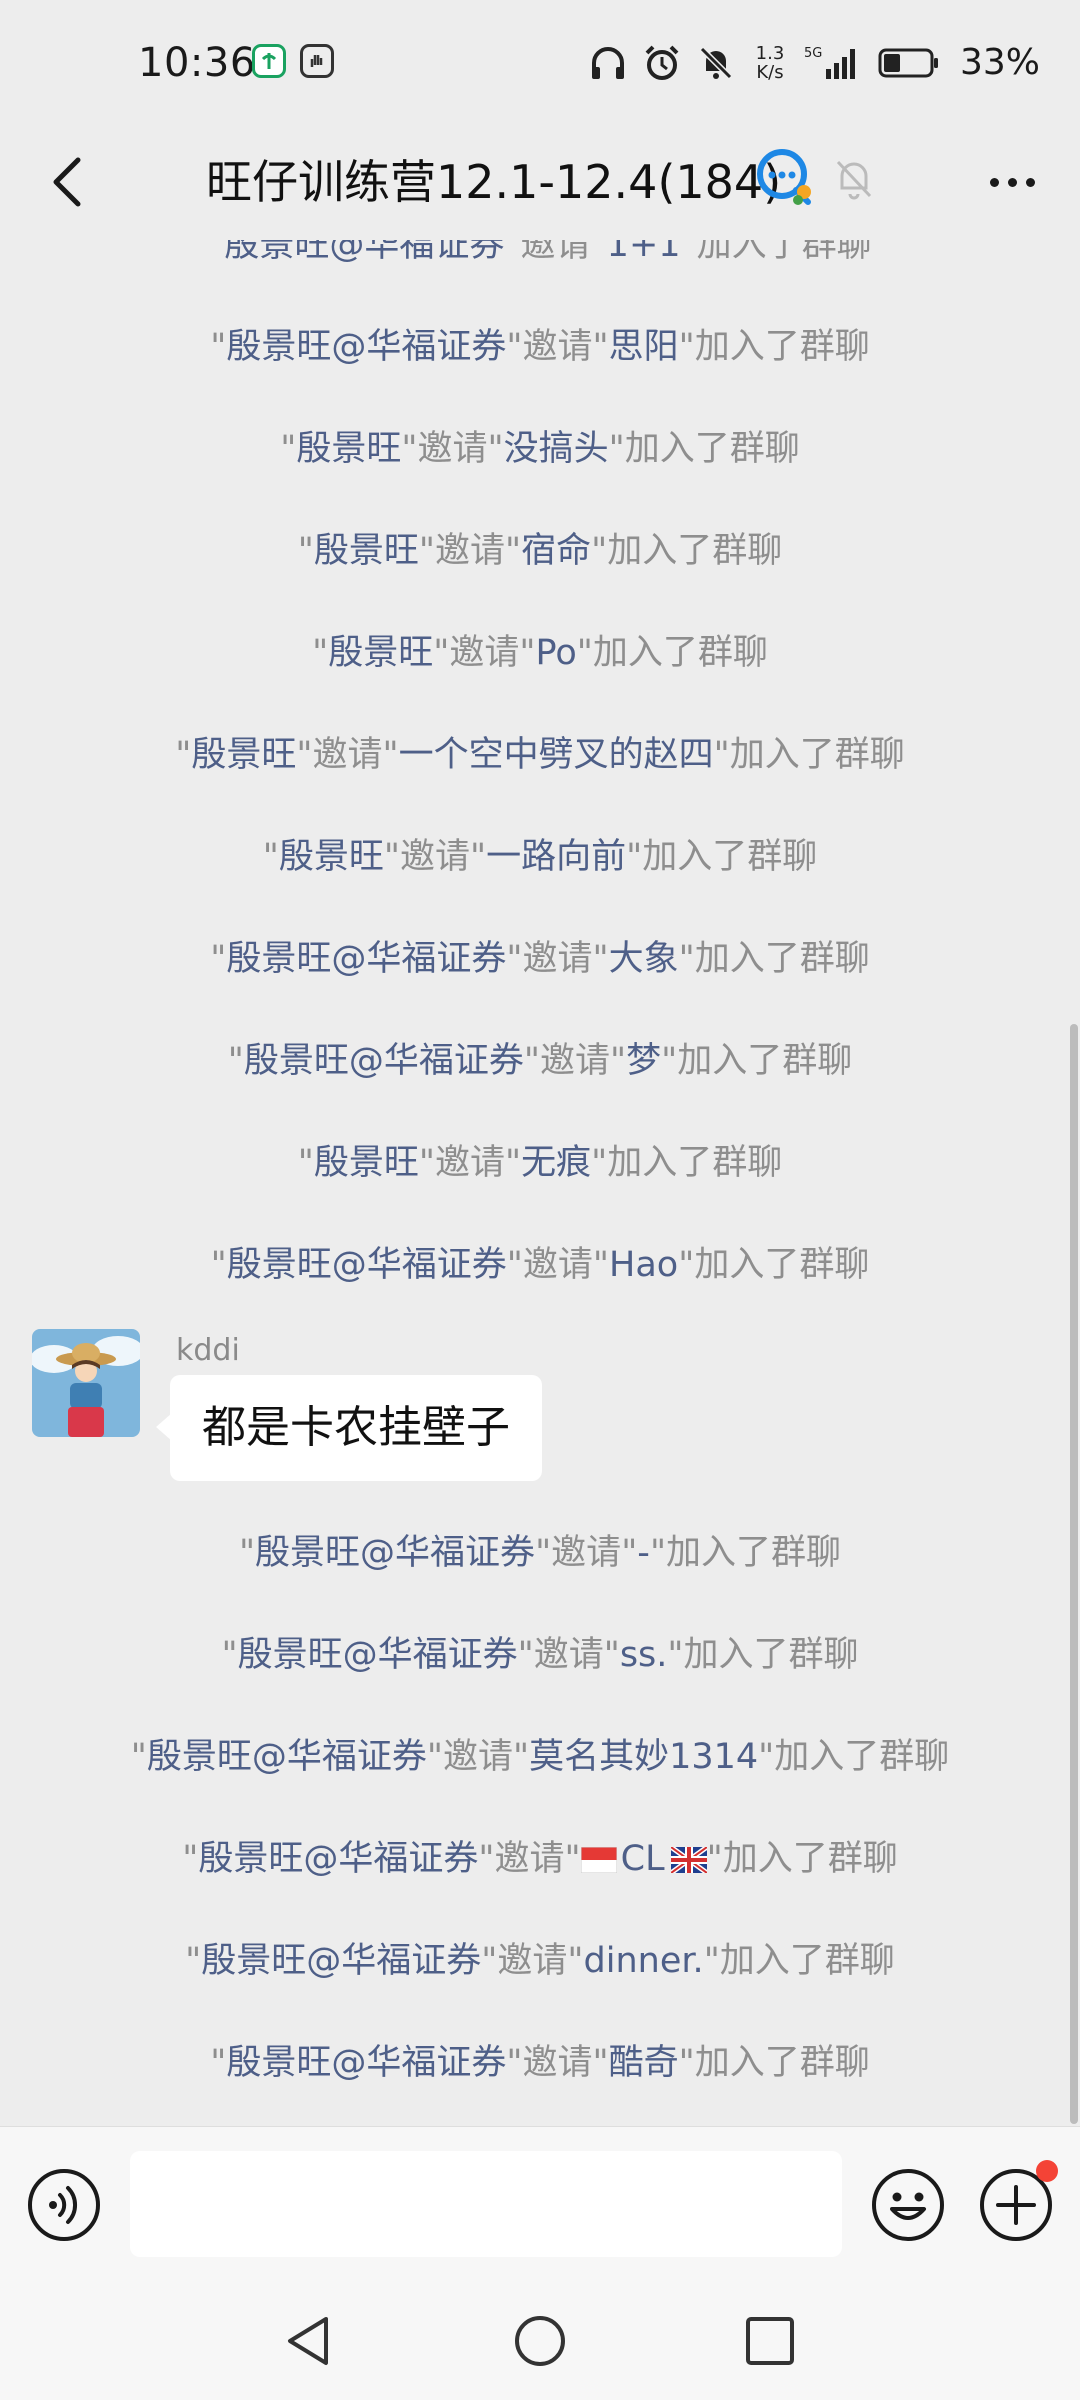  What do you see at coordinates (68, 182) in the screenshot?
I see `back-button` at bounding box center [68, 182].